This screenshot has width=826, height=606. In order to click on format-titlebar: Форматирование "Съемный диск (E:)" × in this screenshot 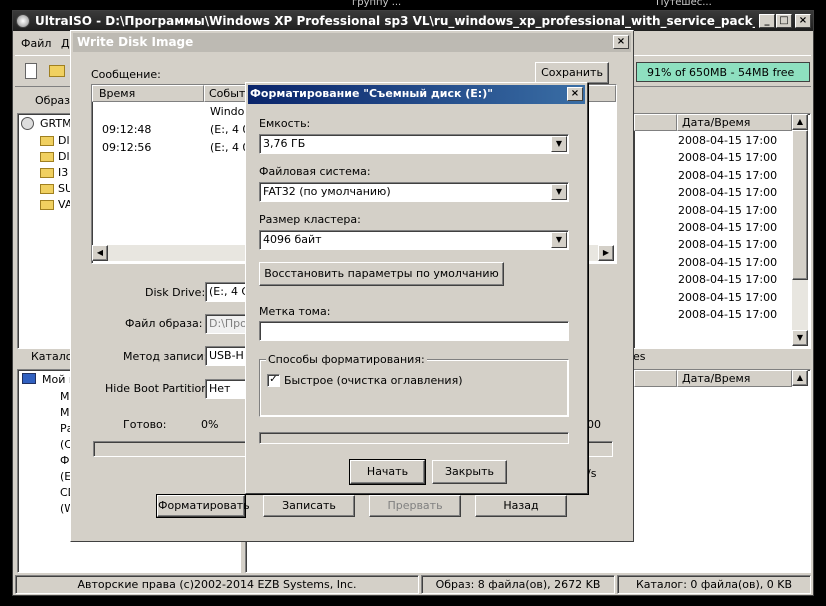, I will do `click(416, 94)`.